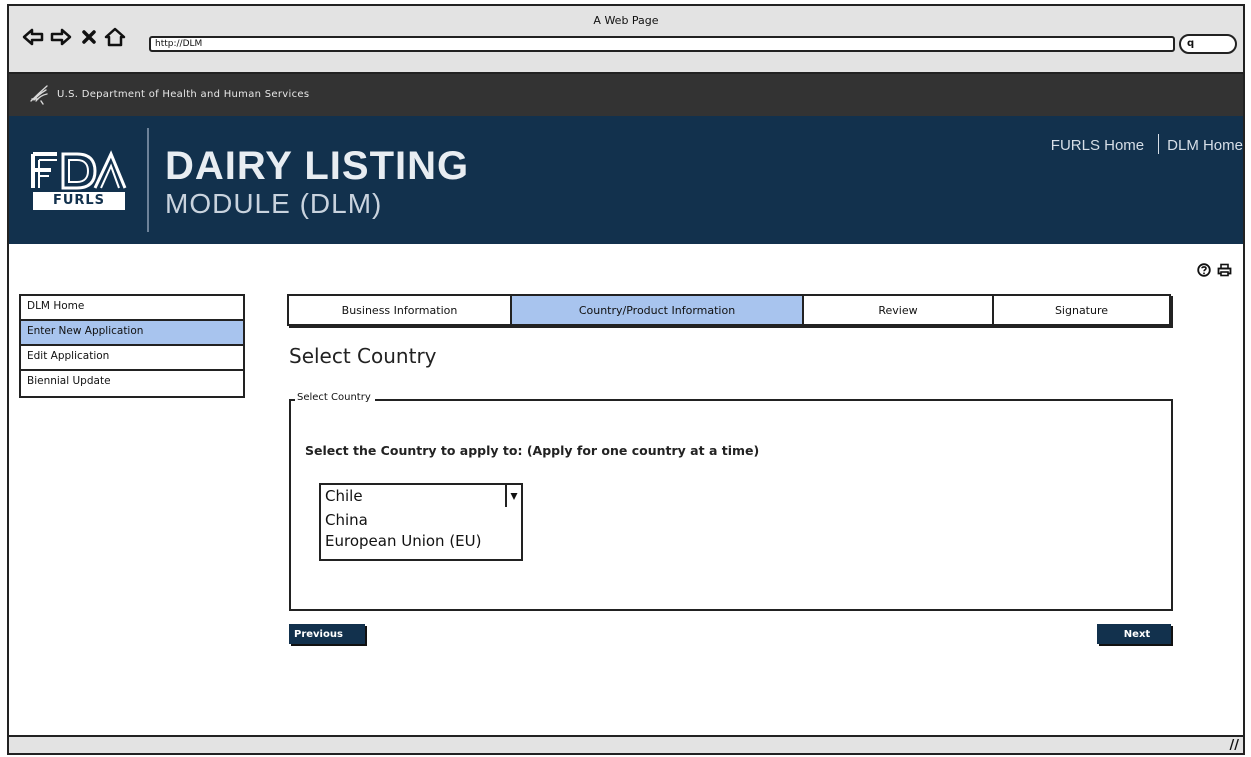 Image resolution: width=1251 pixels, height=757 pixels. What do you see at coordinates (1191, 43) in the screenshot?
I see `search-icon: q` at bounding box center [1191, 43].